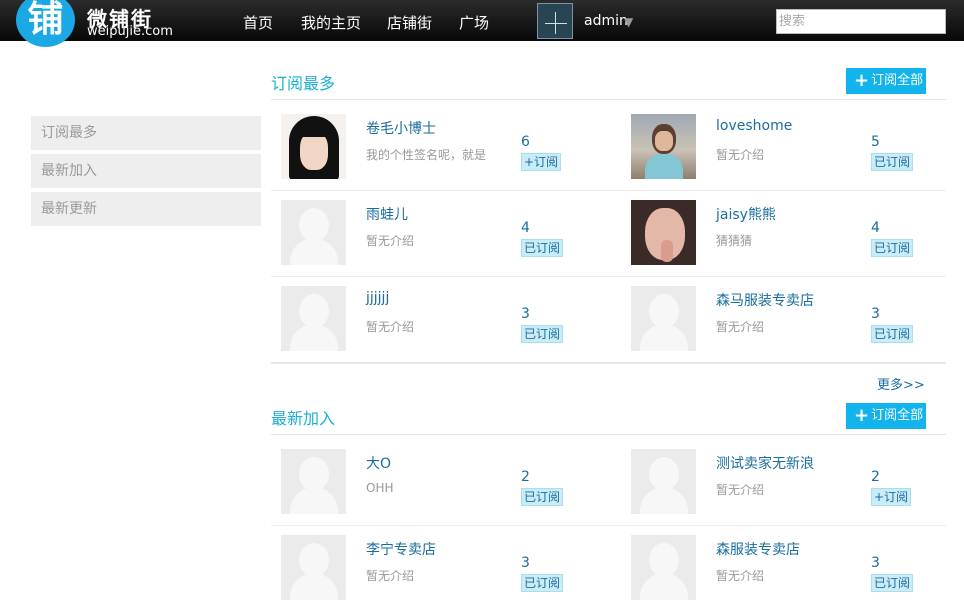 The width and height of the screenshot is (964, 611). What do you see at coordinates (438, 147) in the screenshot?
I see `user-card: 卷毛小博士我的个性签名呢，就是 6 +订阅` at bounding box center [438, 147].